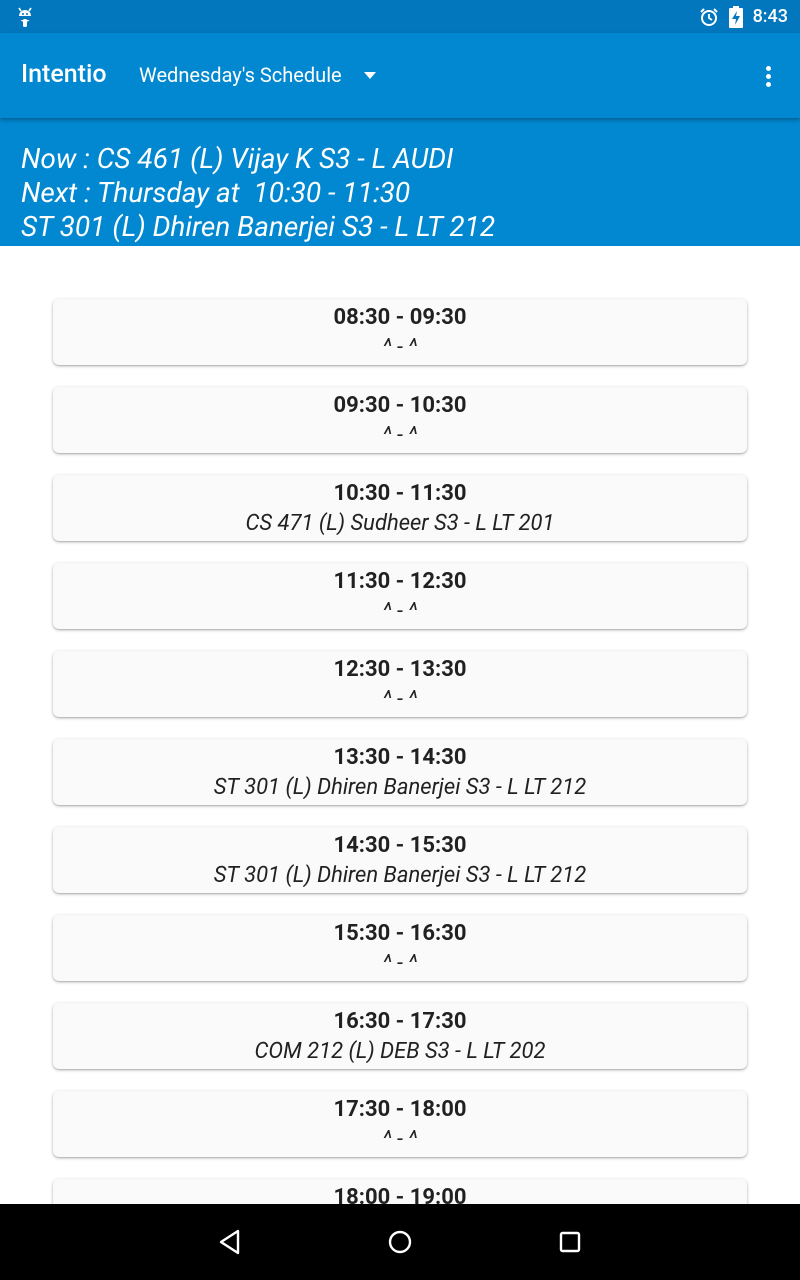 This screenshot has height=1280, width=800. Describe the element at coordinates (400, 1109) in the screenshot. I see `slot-time: 17:30 - 18:00` at that location.